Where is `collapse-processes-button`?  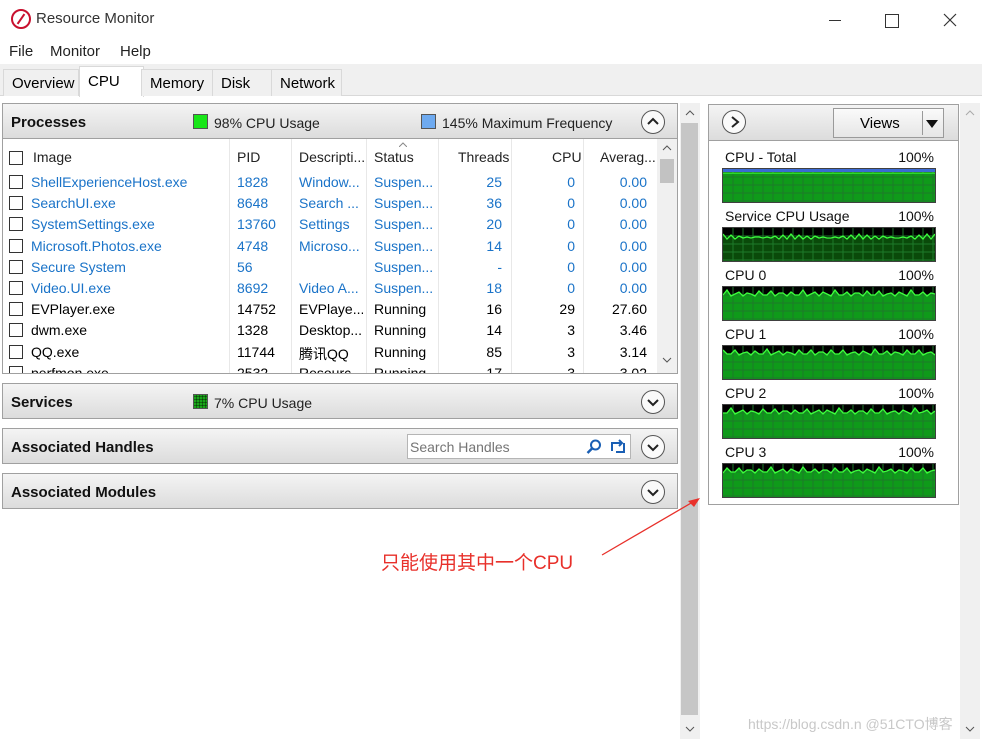
collapse-processes-button is located at coordinates (653, 122).